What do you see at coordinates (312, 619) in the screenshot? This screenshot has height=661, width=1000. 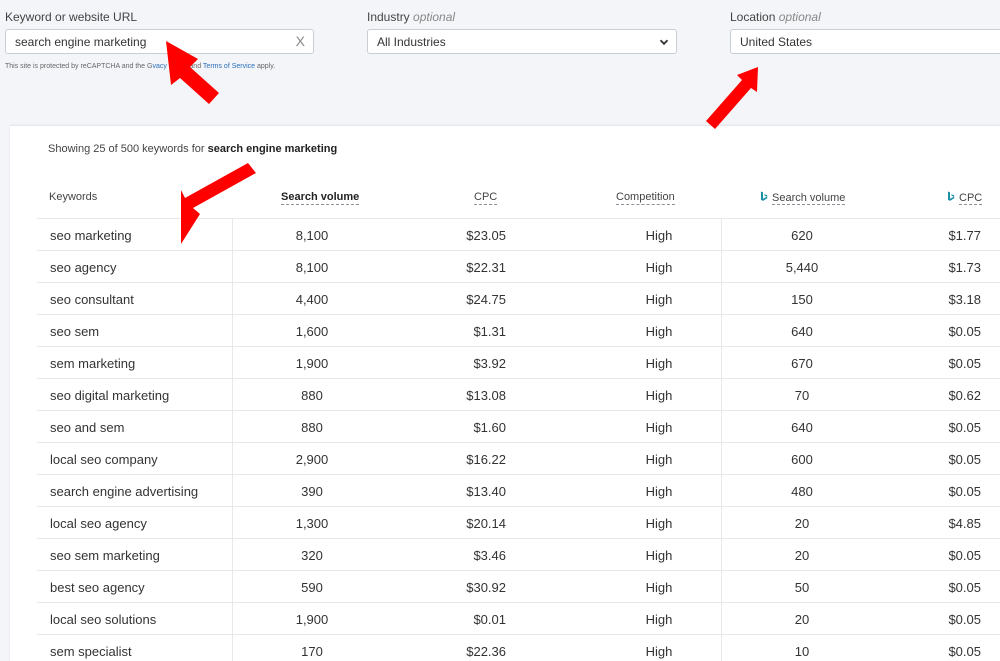 I see `search-volume-cell: 1,900` at bounding box center [312, 619].